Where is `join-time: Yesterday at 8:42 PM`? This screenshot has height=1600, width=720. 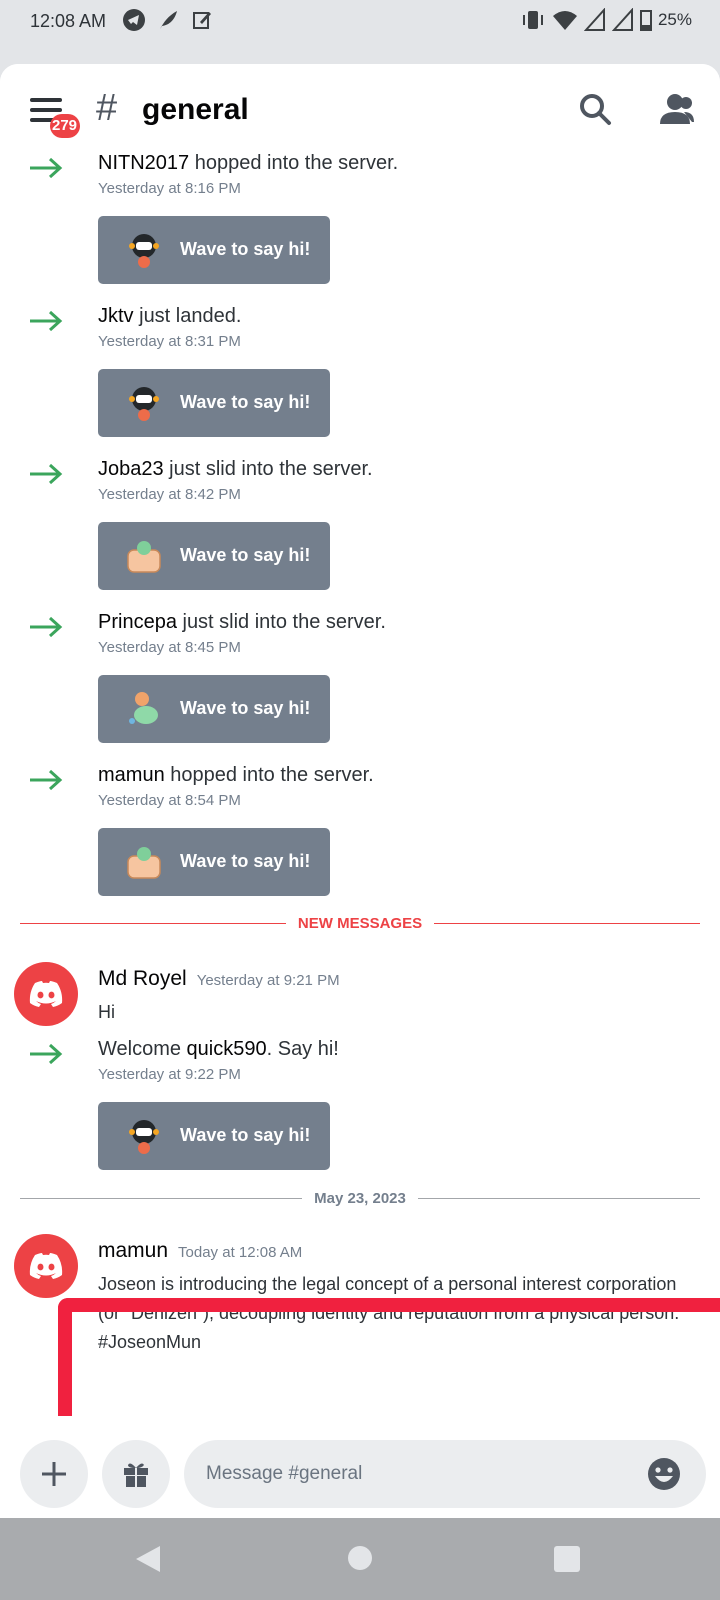
join-time: Yesterday at 8:42 PM is located at coordinates (169, 494).